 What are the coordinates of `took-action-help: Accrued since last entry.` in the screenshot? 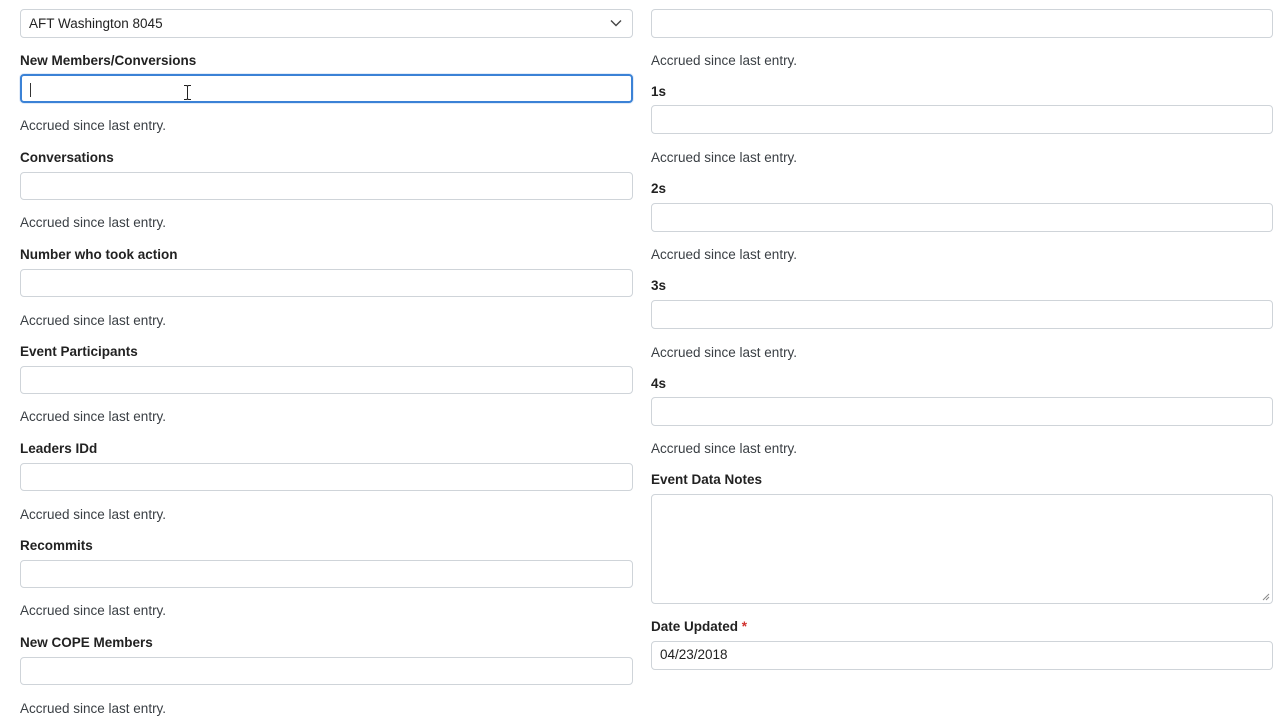 It's located at (93, 320).